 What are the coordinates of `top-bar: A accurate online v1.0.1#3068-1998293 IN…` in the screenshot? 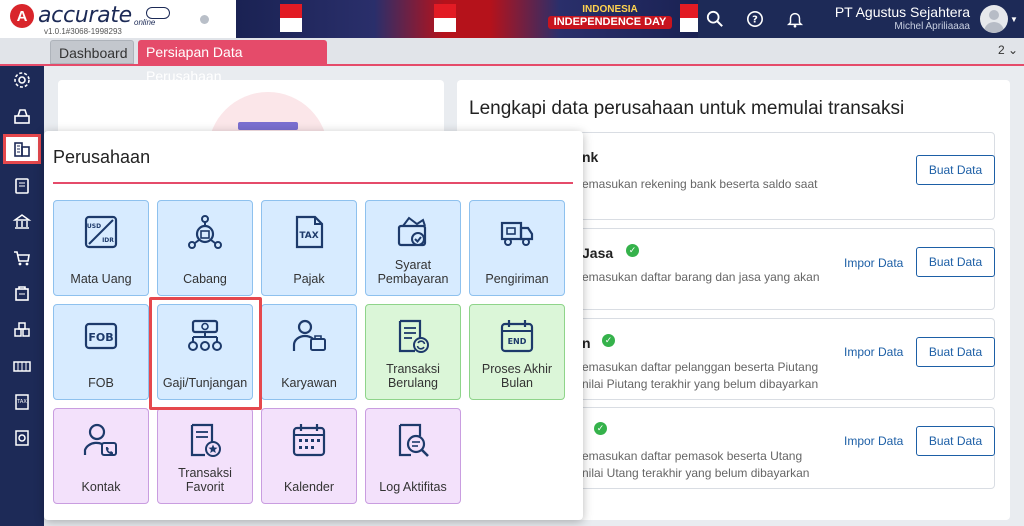 It's located at (512, 19).